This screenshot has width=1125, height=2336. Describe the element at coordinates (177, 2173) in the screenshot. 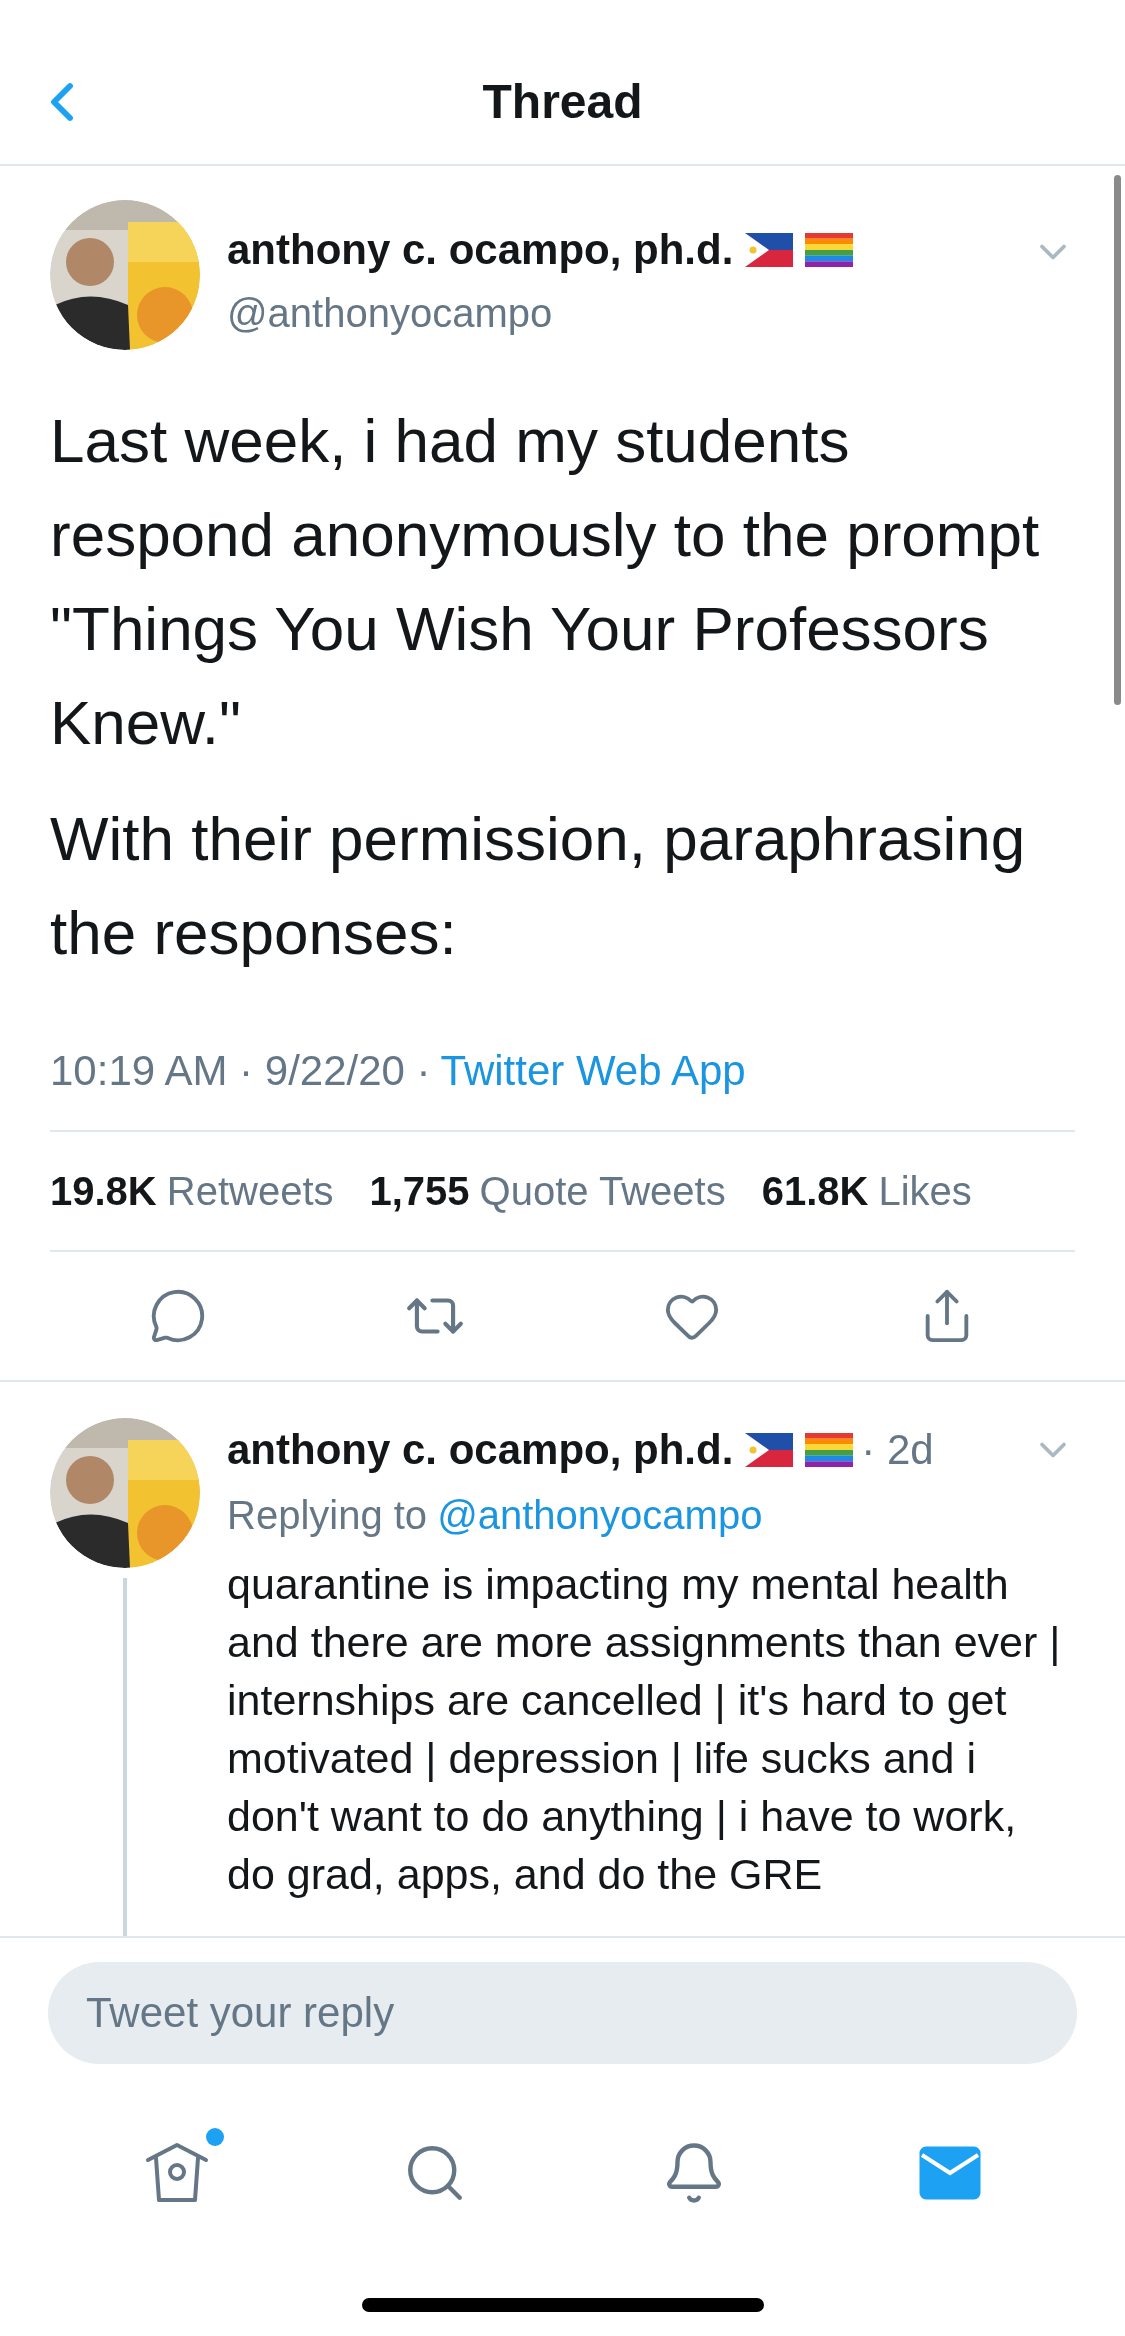

I see `home-icon` at that location.